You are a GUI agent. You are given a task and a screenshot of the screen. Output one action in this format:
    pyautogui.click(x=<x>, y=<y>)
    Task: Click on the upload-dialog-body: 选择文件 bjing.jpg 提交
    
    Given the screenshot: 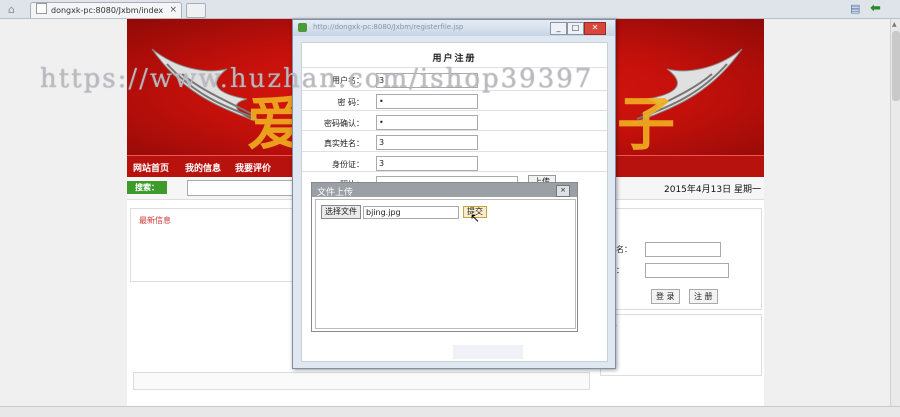 What is the action you would take?
    pyautogui.click(x=445, y=264)
    